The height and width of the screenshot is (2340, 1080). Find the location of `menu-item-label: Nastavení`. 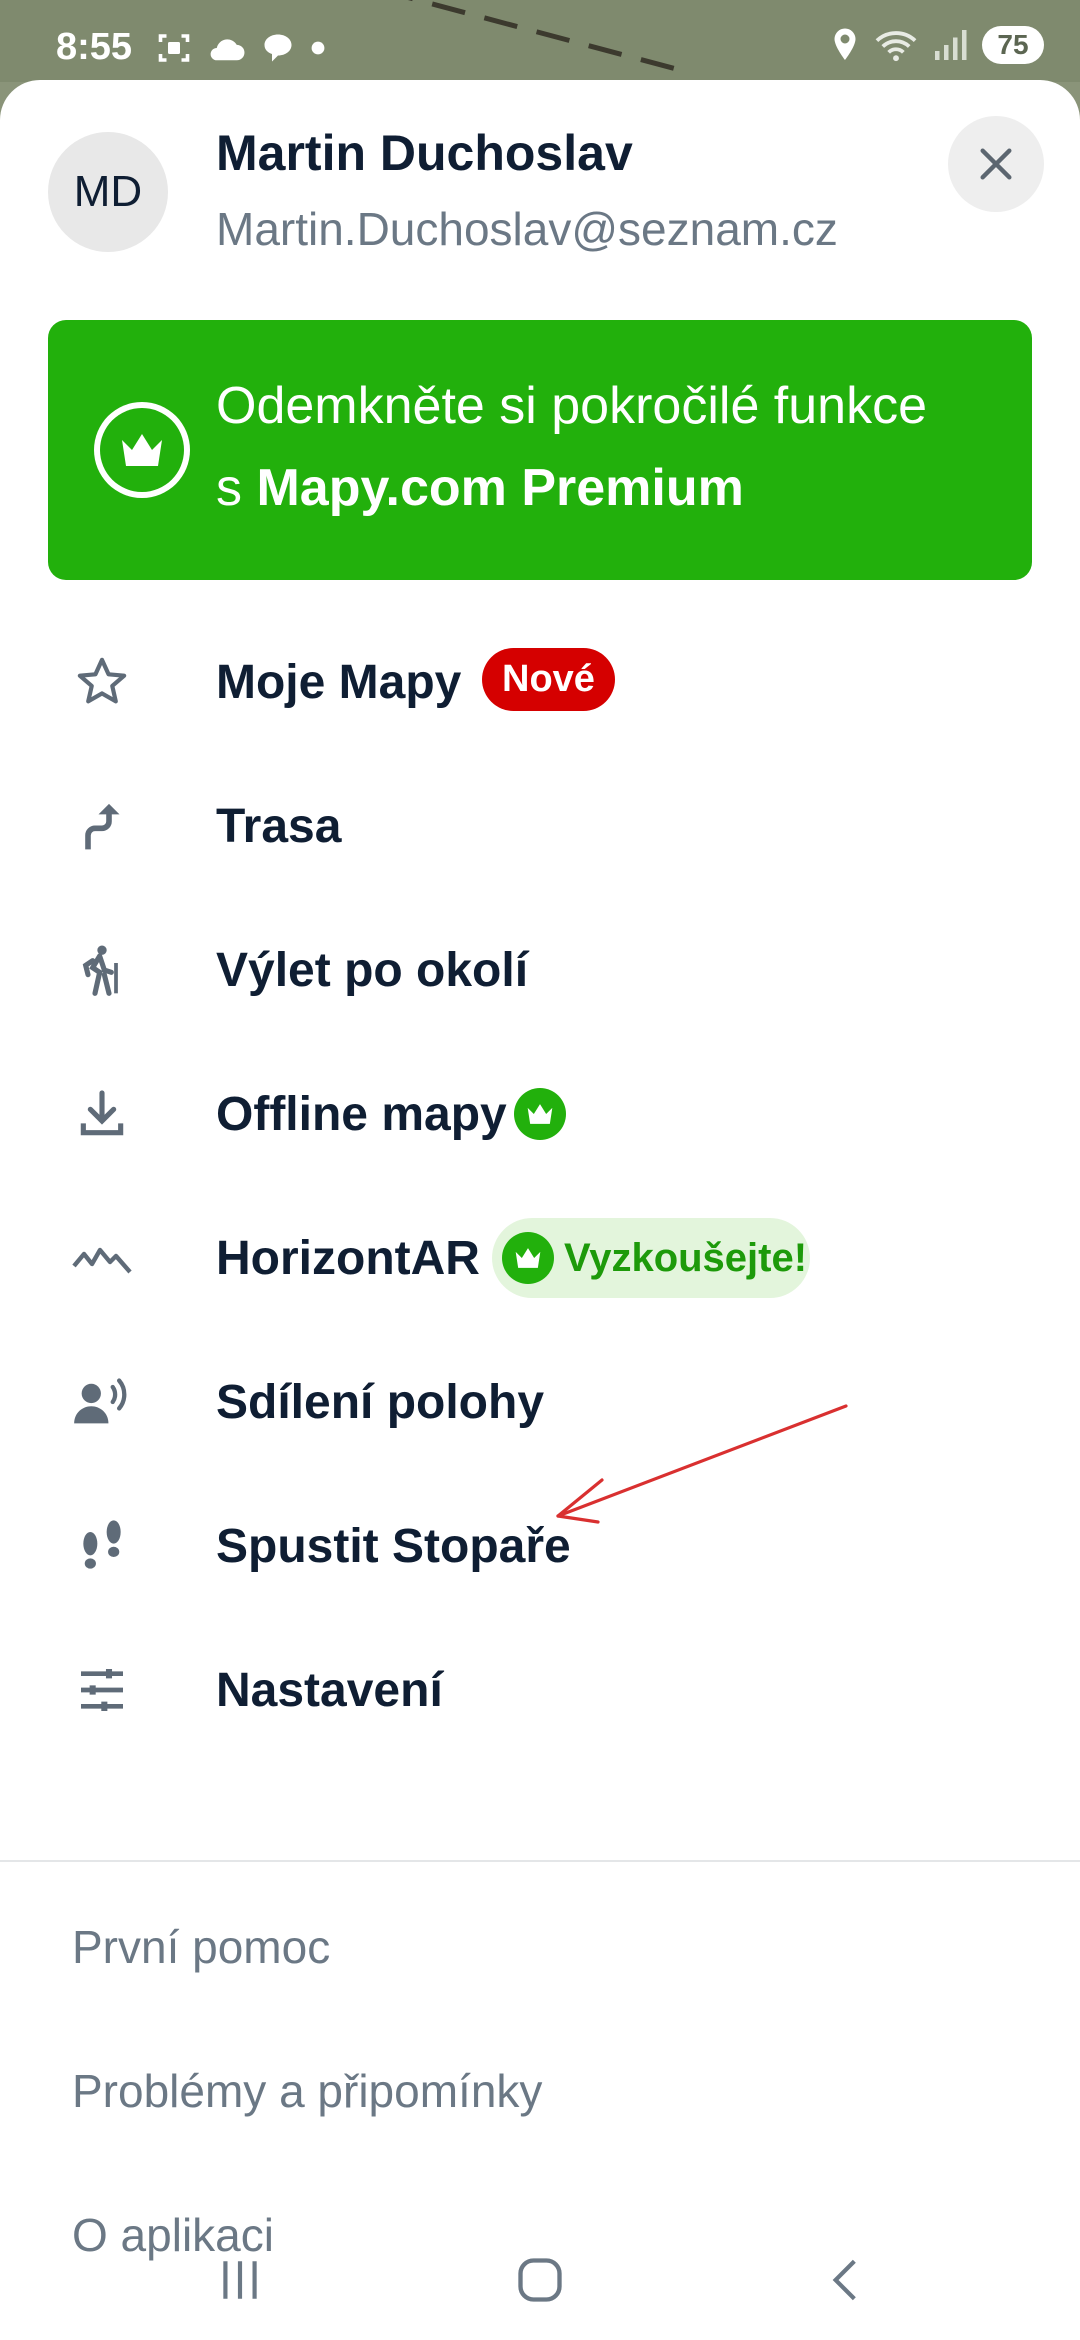

menu-item-label: Nastavení is located at coordinates (329, 1690).